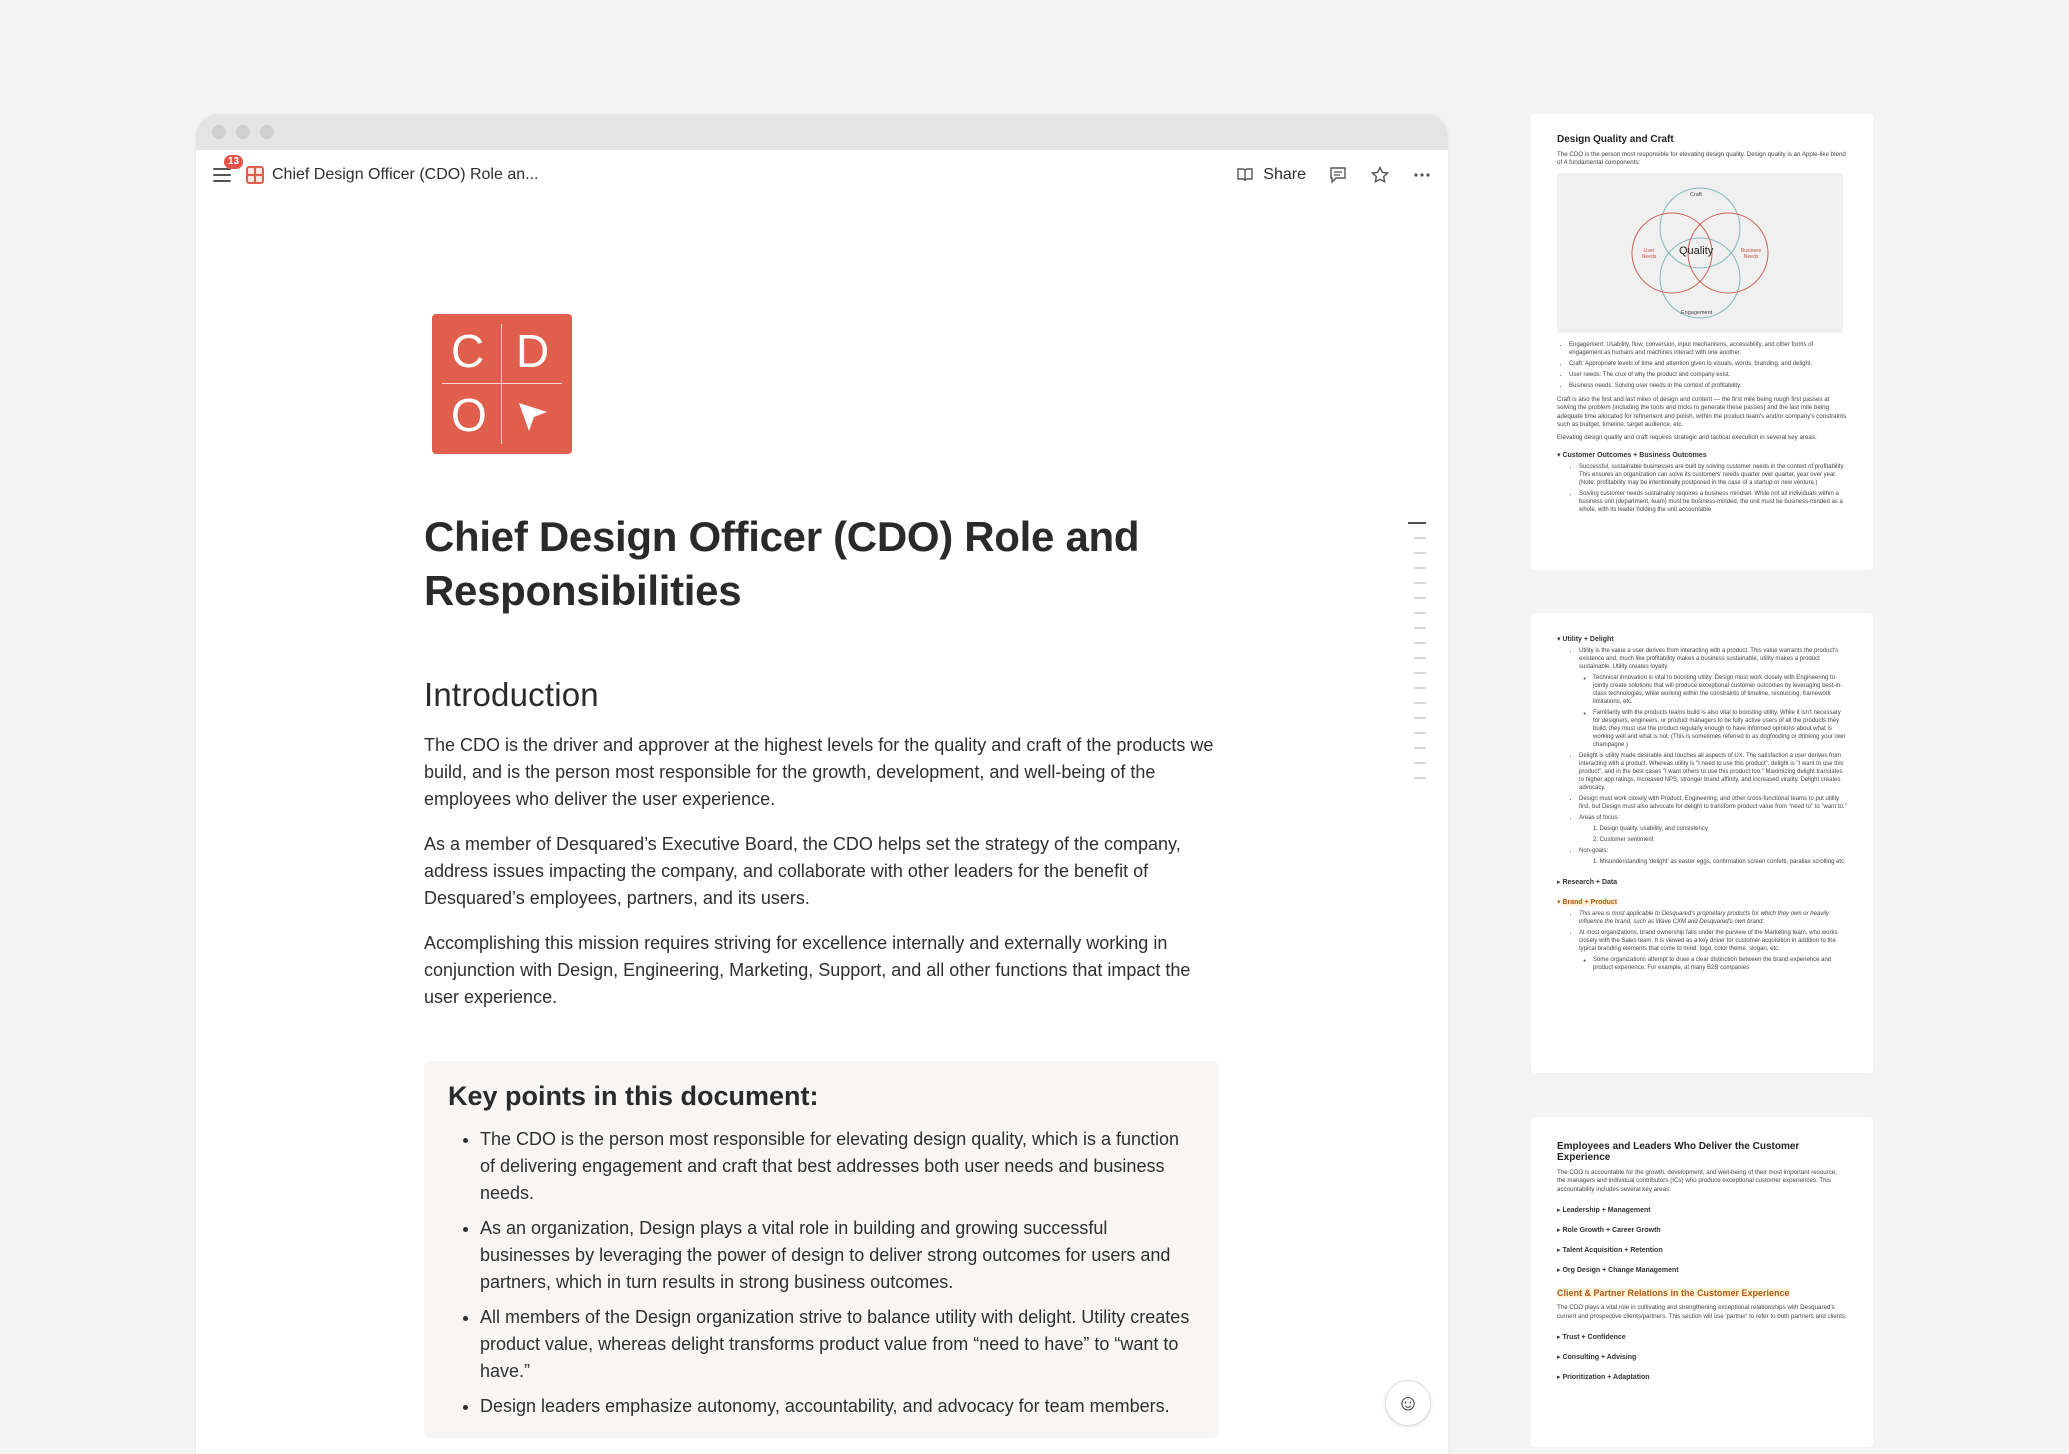 The width and height of the screenshot is (2069, 1454). What do you see at coordinates (1604, 1211) in the screenshot?
I see `thumb-toggle: ▸ Leadership + Management` at bounding box center [1604, 1211].